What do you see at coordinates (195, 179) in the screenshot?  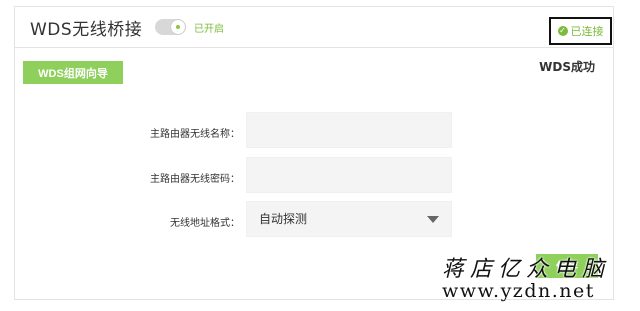 I see `password-label: 主路由器无线密码：` at bounding box center [195, 179].